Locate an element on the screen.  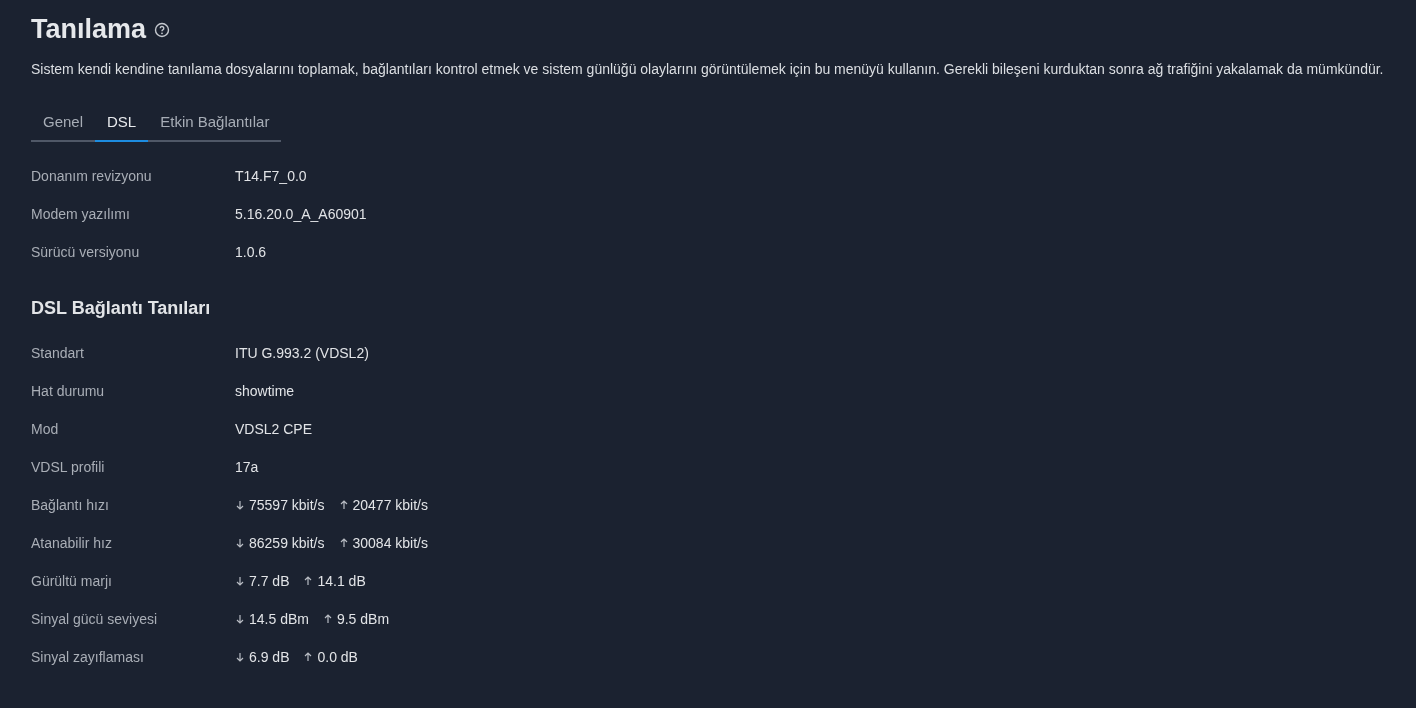
field-value: ITU G.993.2 (VDSL2) is located at coordinates (302, 353).